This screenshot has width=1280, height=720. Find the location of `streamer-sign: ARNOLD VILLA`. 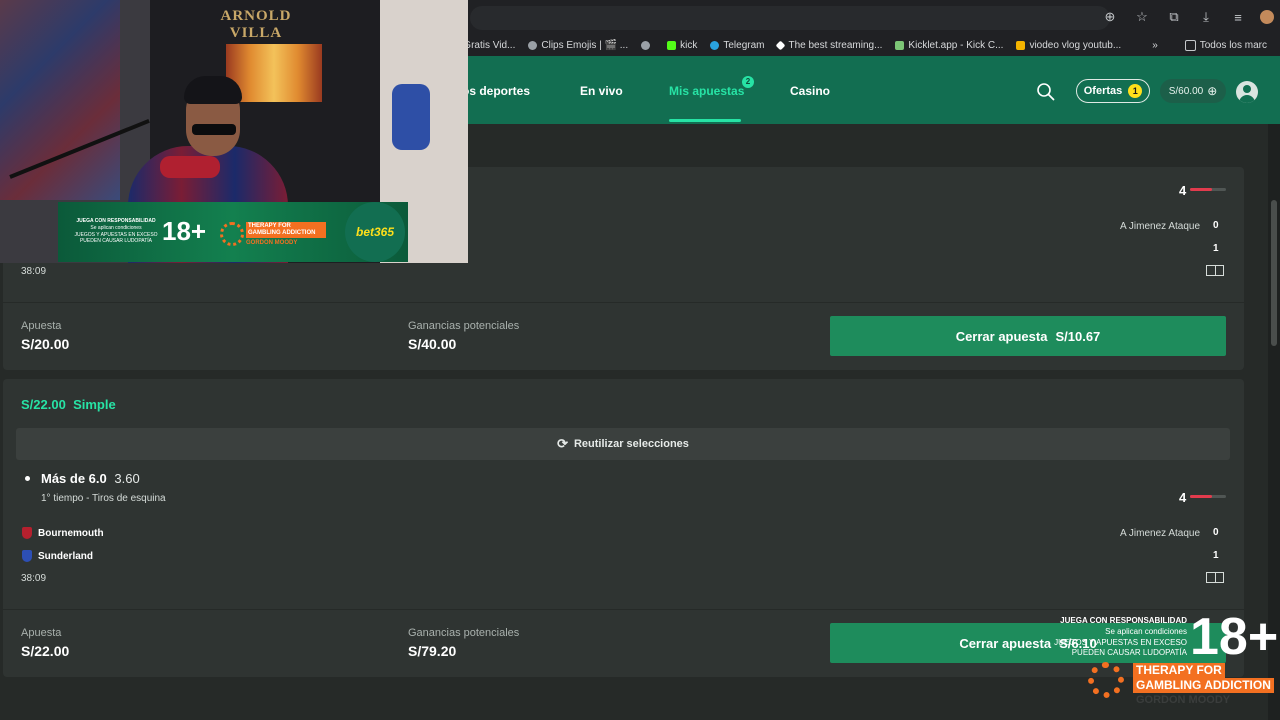

streamer-sign: ARNOLD VILLA is located at coordinates (256, 24).